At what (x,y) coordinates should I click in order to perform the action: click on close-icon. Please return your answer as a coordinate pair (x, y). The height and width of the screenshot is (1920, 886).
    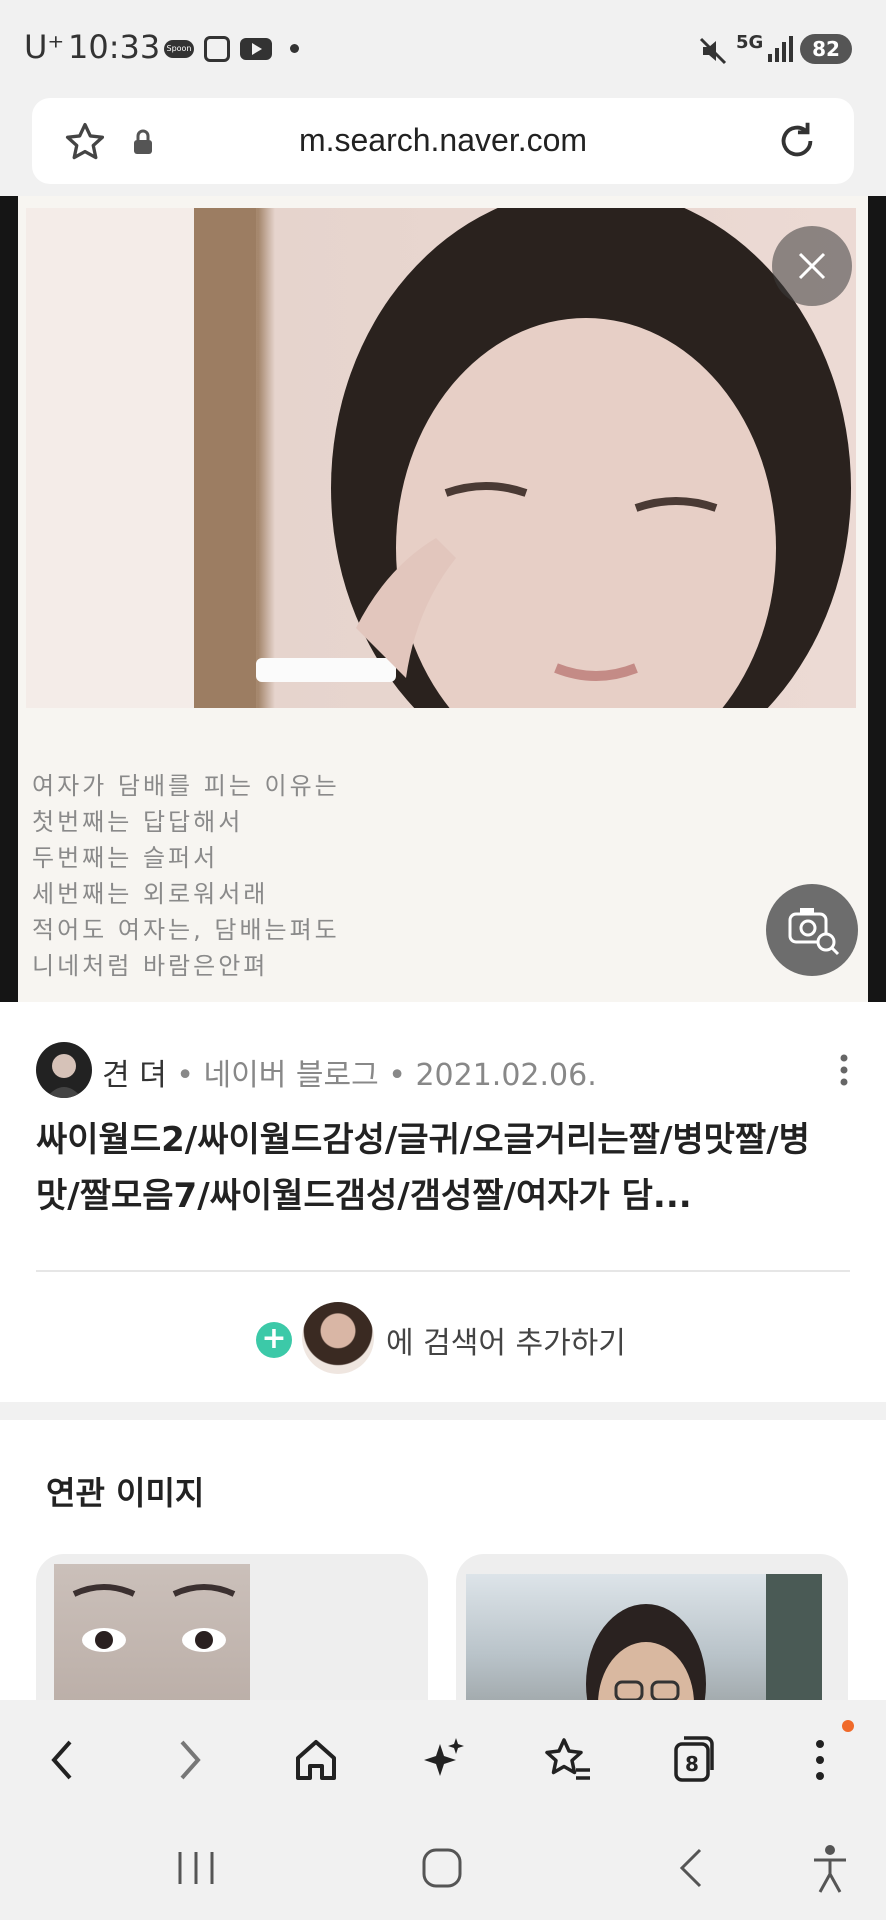
    Looking at the image, I should click on (812, 266).